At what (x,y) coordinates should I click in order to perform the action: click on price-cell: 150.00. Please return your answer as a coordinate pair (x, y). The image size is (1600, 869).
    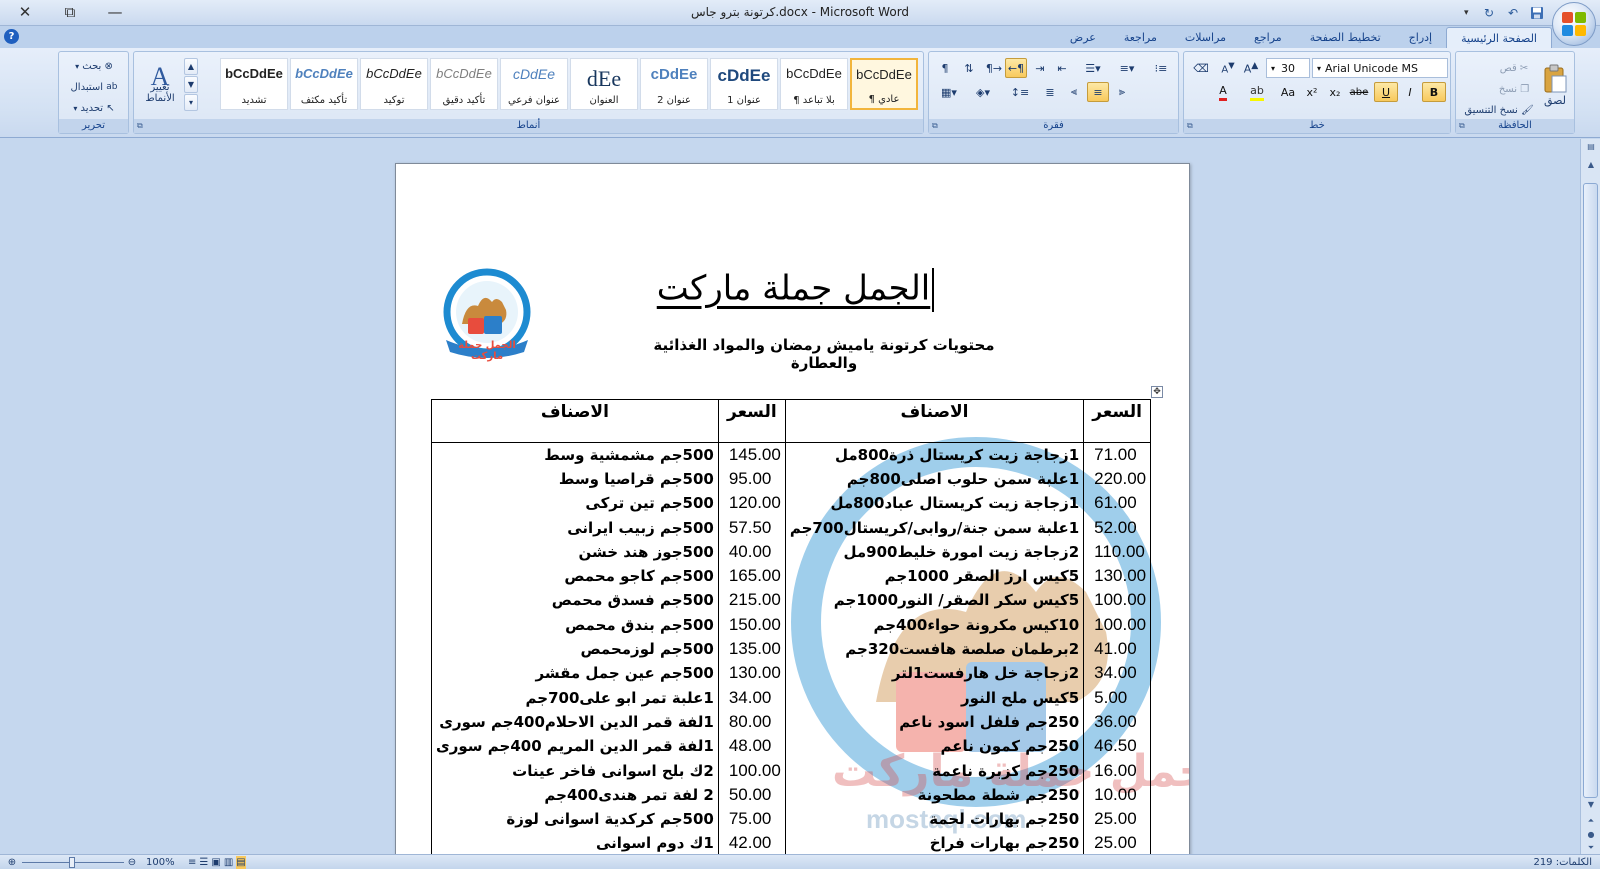
    Looking at the image, I should click on (751, 624).